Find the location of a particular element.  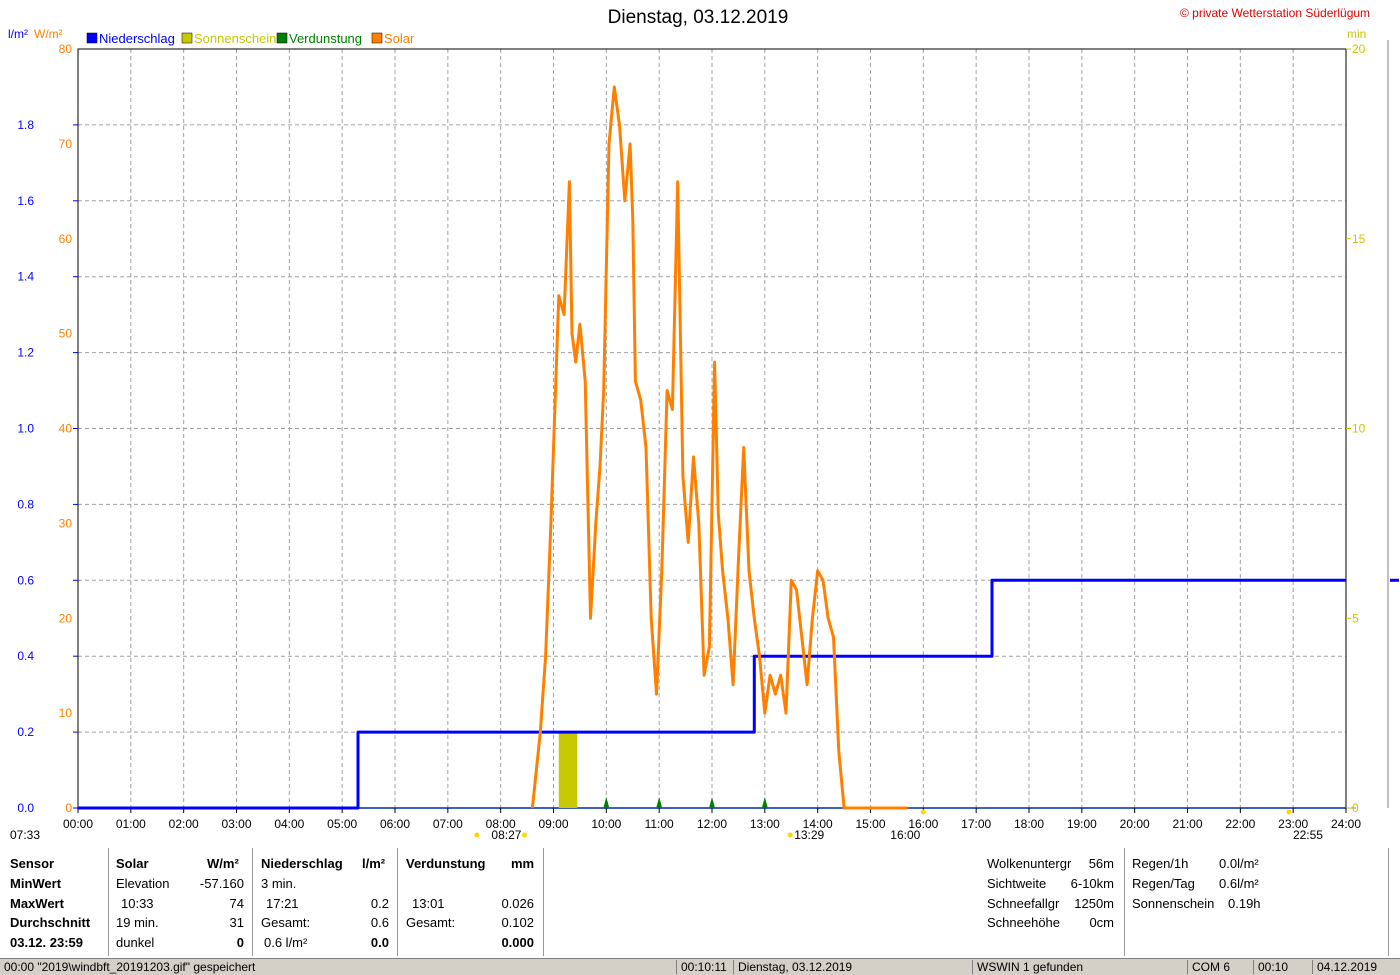

precip-row-2-label: Gesamt: is located at coordinates (286, 922).